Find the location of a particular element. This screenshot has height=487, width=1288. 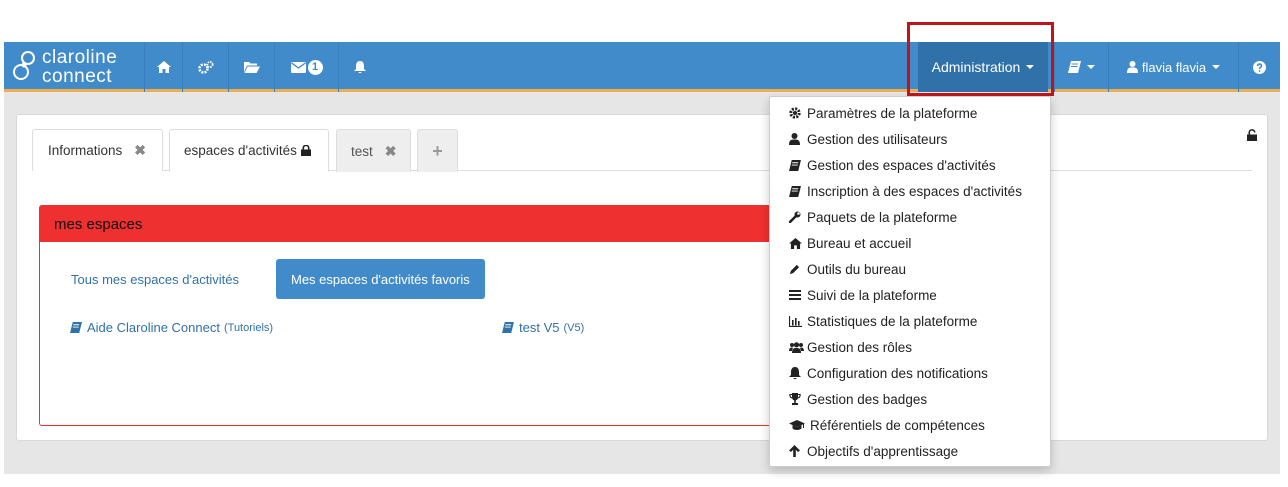

wrench-icon is located at coordinates (797, 217).